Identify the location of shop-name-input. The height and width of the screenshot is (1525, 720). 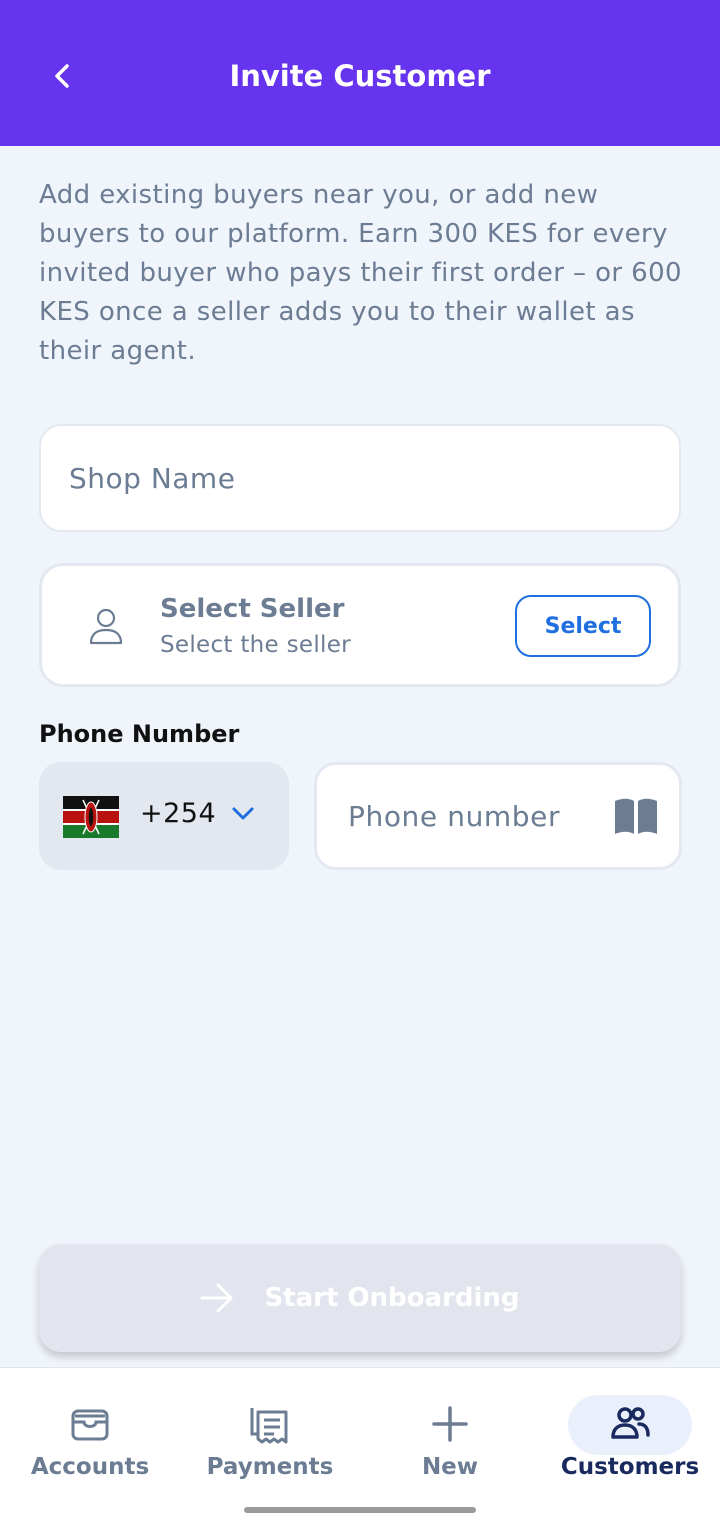
(360, 478).